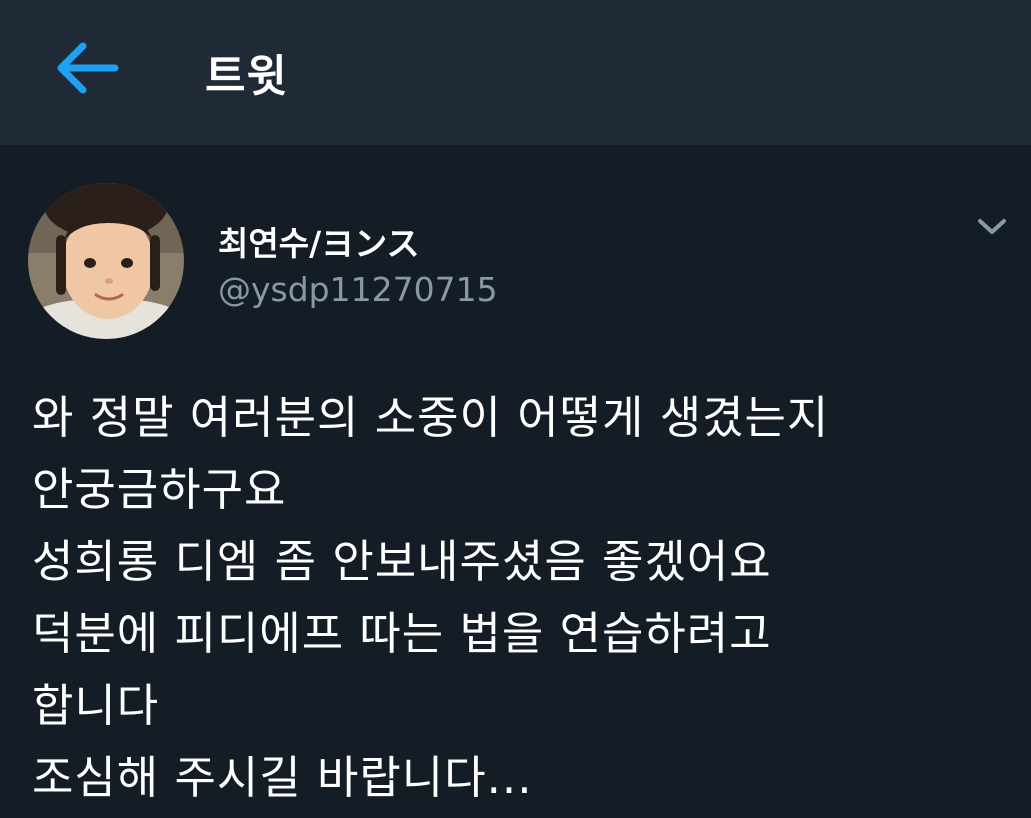 This screenshot has height=818, width=1031. I want to click on tweet-menu-button, so click(992, 227).